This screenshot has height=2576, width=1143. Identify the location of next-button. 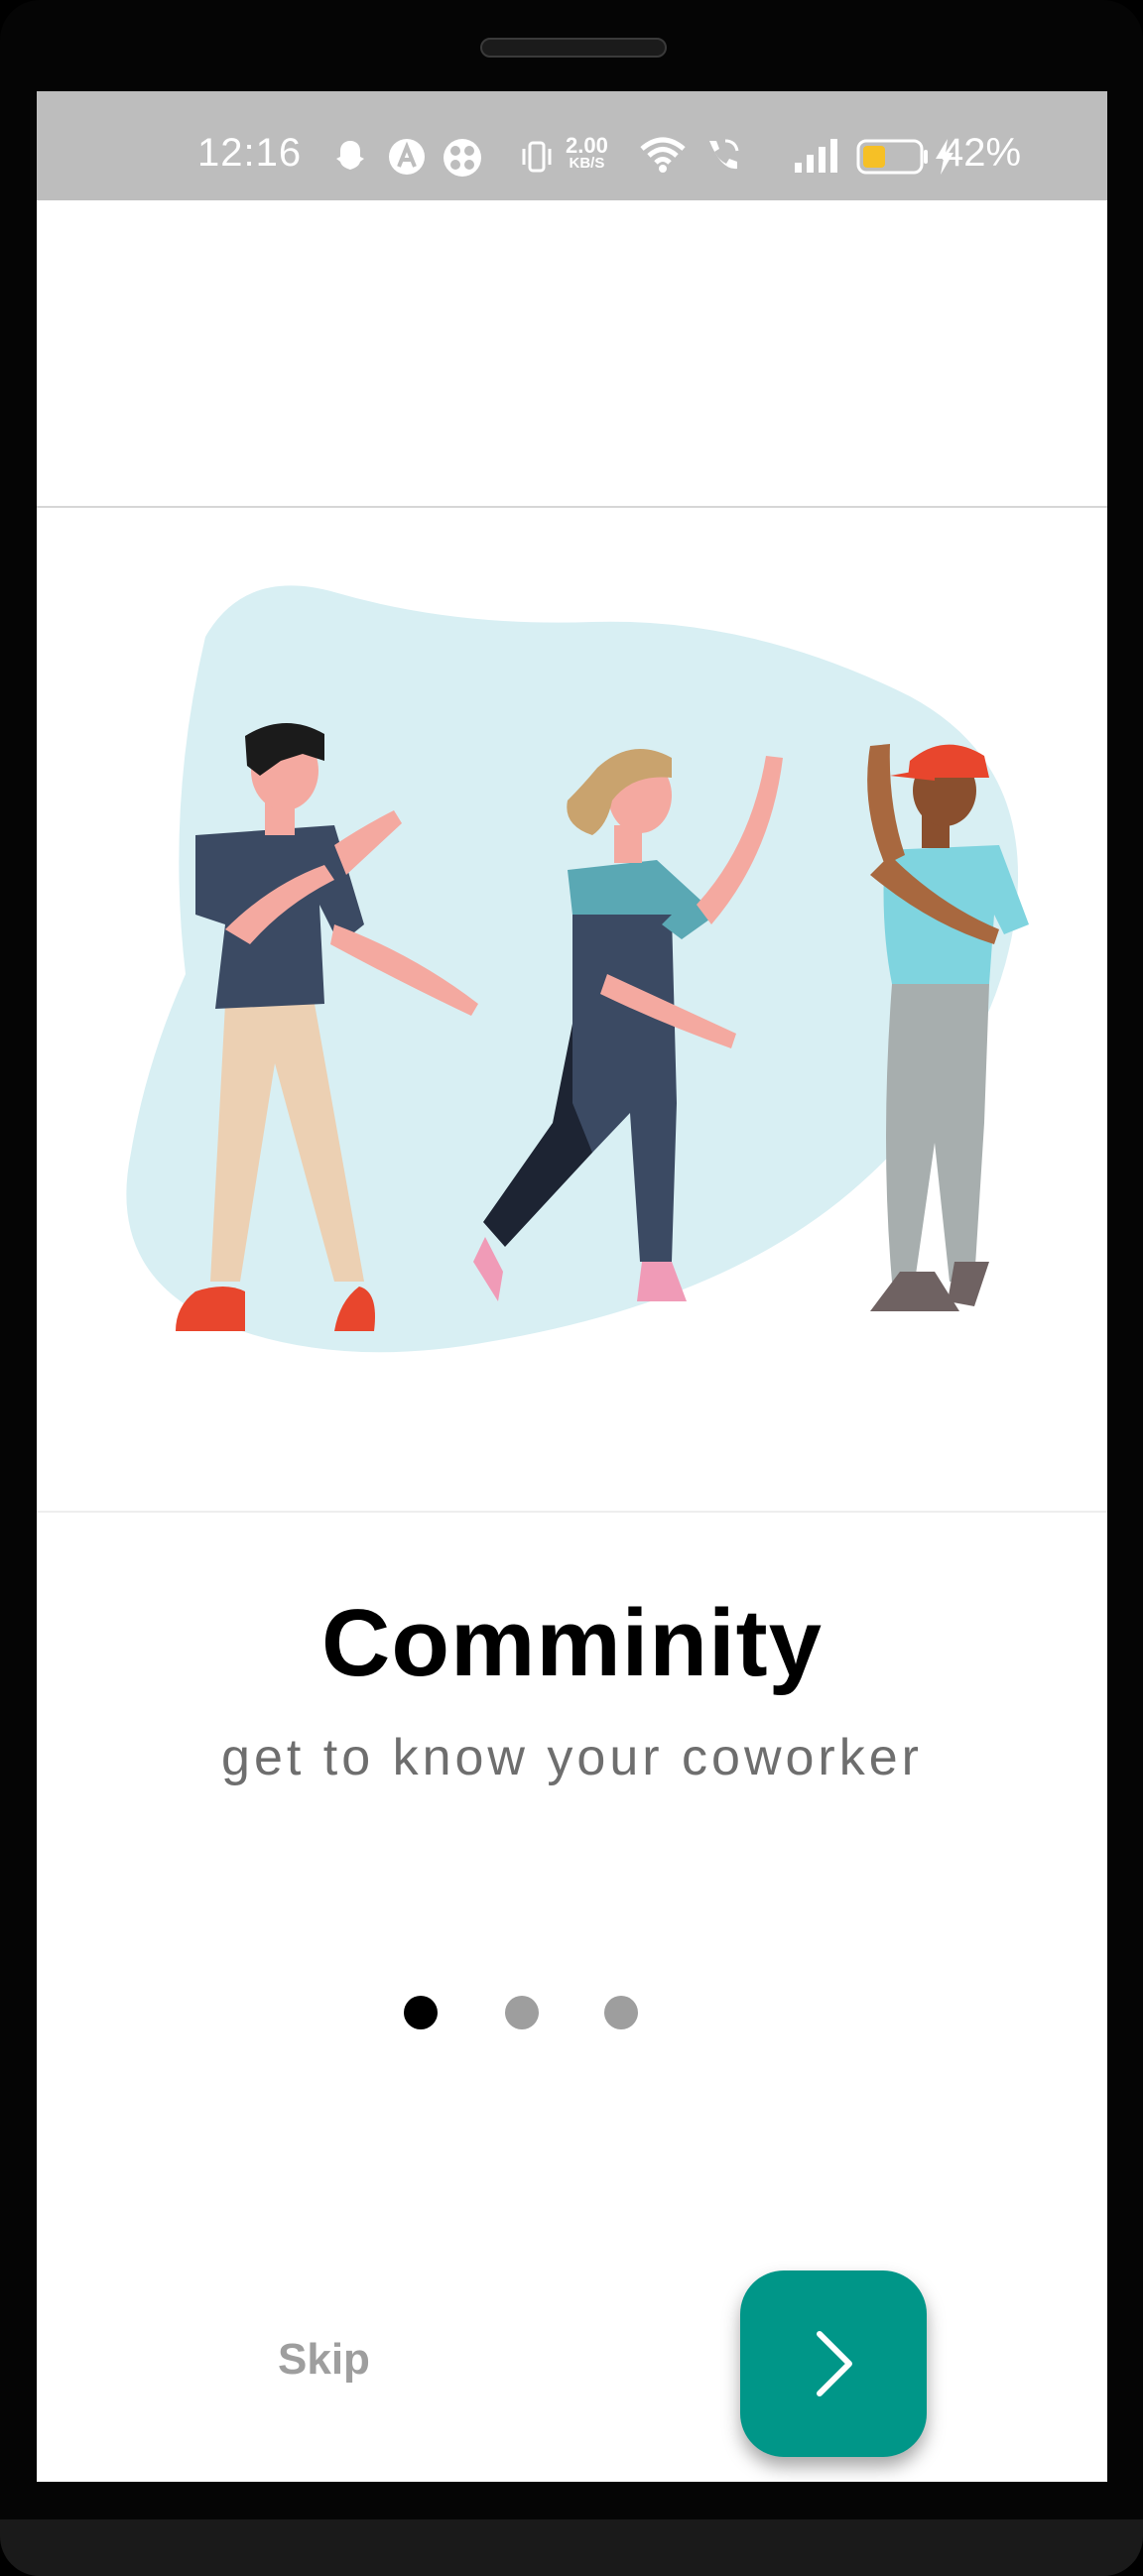
(833, 2363).